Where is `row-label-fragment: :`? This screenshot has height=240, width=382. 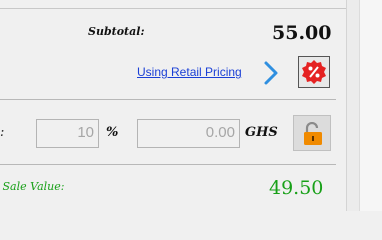 row-label-fragment: : is located at coordinates (2, 132).